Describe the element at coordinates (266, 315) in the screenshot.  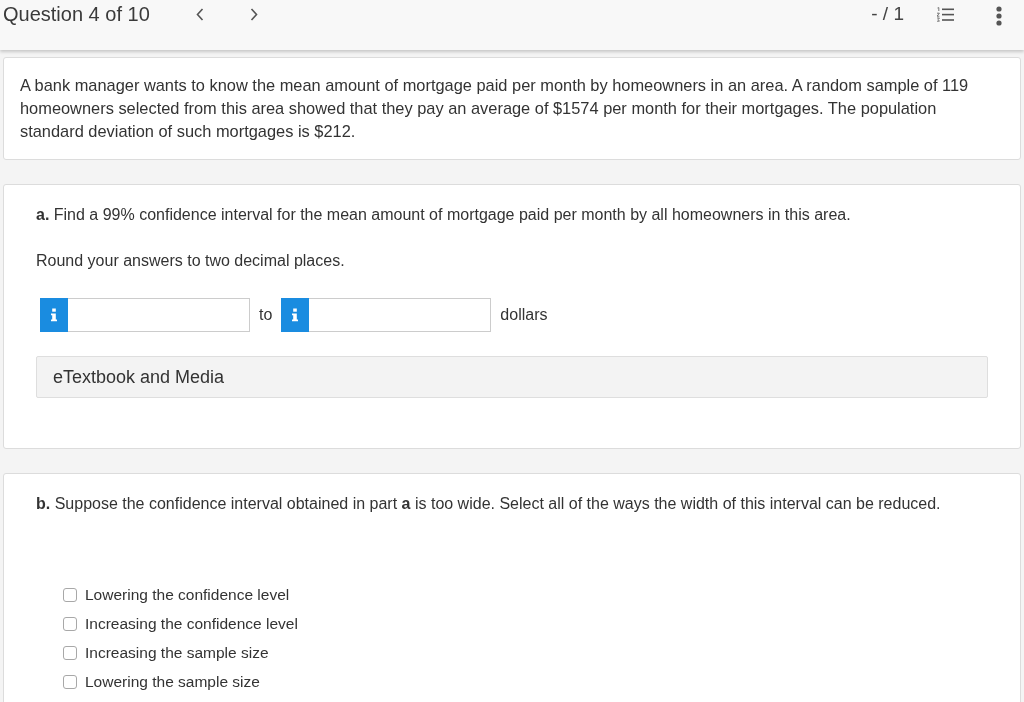
I see `joiner-text: to` at that location.